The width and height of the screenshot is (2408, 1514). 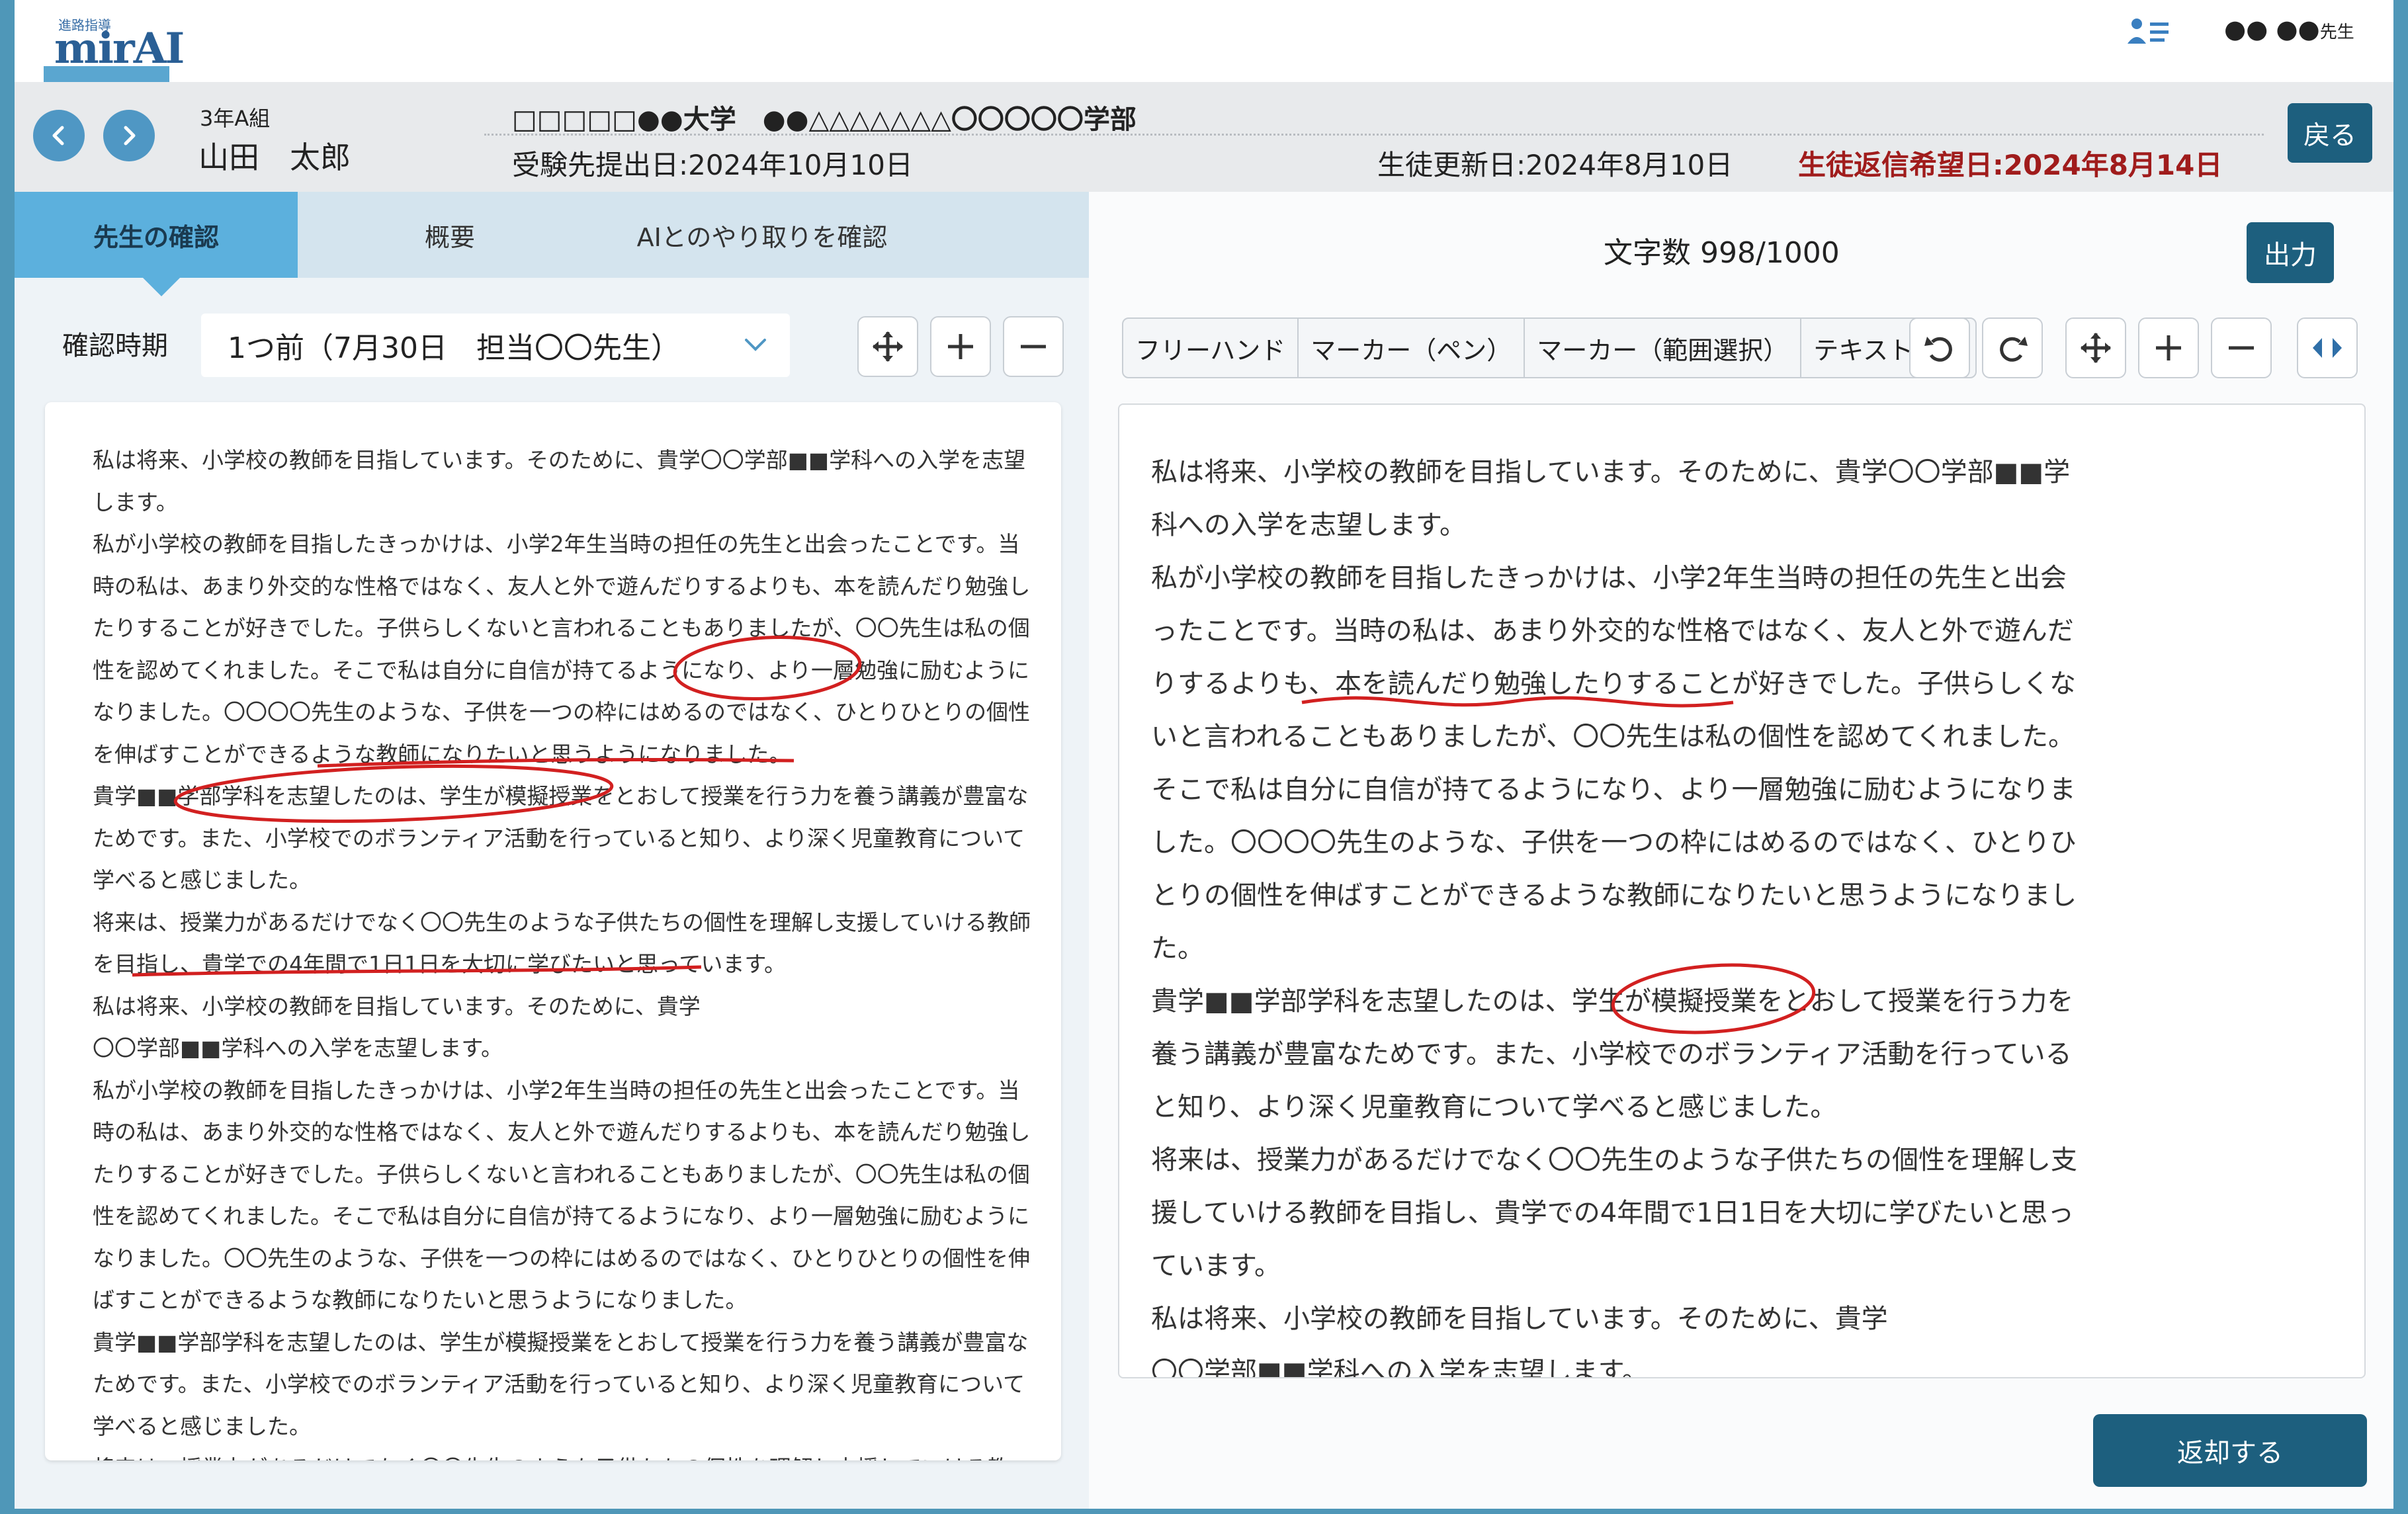 What do you see at coordinates (1204, 36) in the screenshot?
I see `top-bar: 進路指導 mirAI ●● ●●先生` at bounding box center [1204, 36].